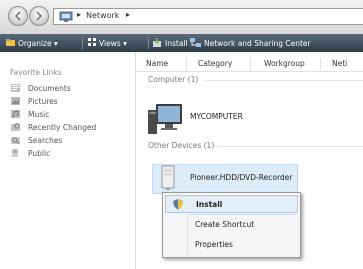  What do you see at coordinates (62, 127) in the screenshot?
I see `sidebar-item-label: Recently Changed` at bounding box center [62, 127].